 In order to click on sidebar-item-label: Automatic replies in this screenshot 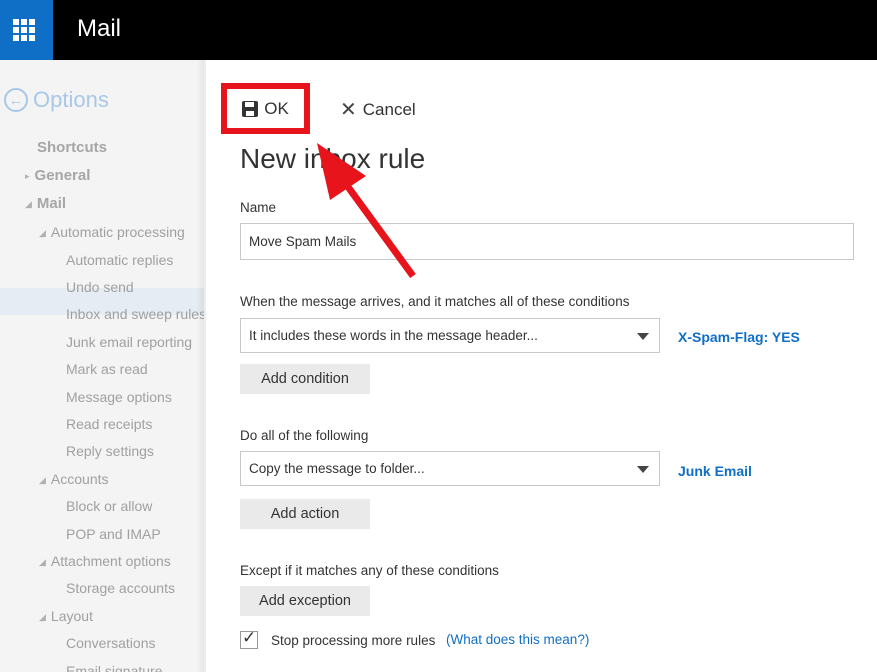, I will do `click(120, 260)`.